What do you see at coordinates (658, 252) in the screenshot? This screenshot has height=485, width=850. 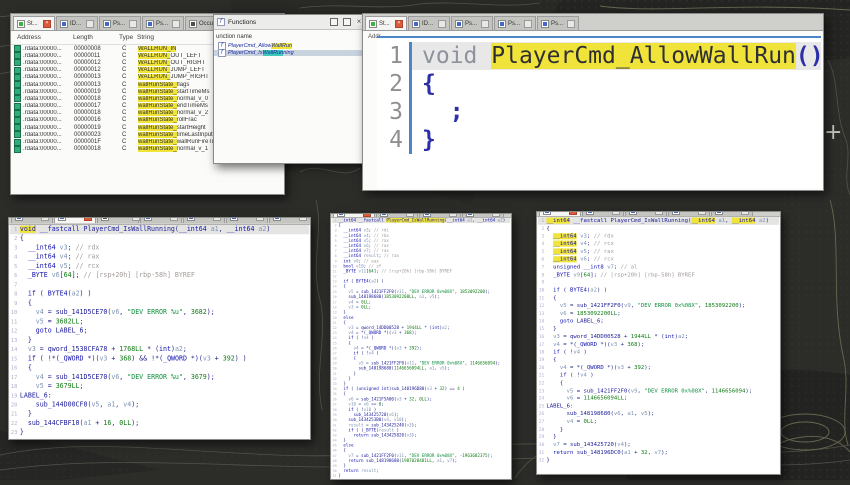 I see `code-line: 5 __int64 v5; // rax` at bounding box center [658, 252].